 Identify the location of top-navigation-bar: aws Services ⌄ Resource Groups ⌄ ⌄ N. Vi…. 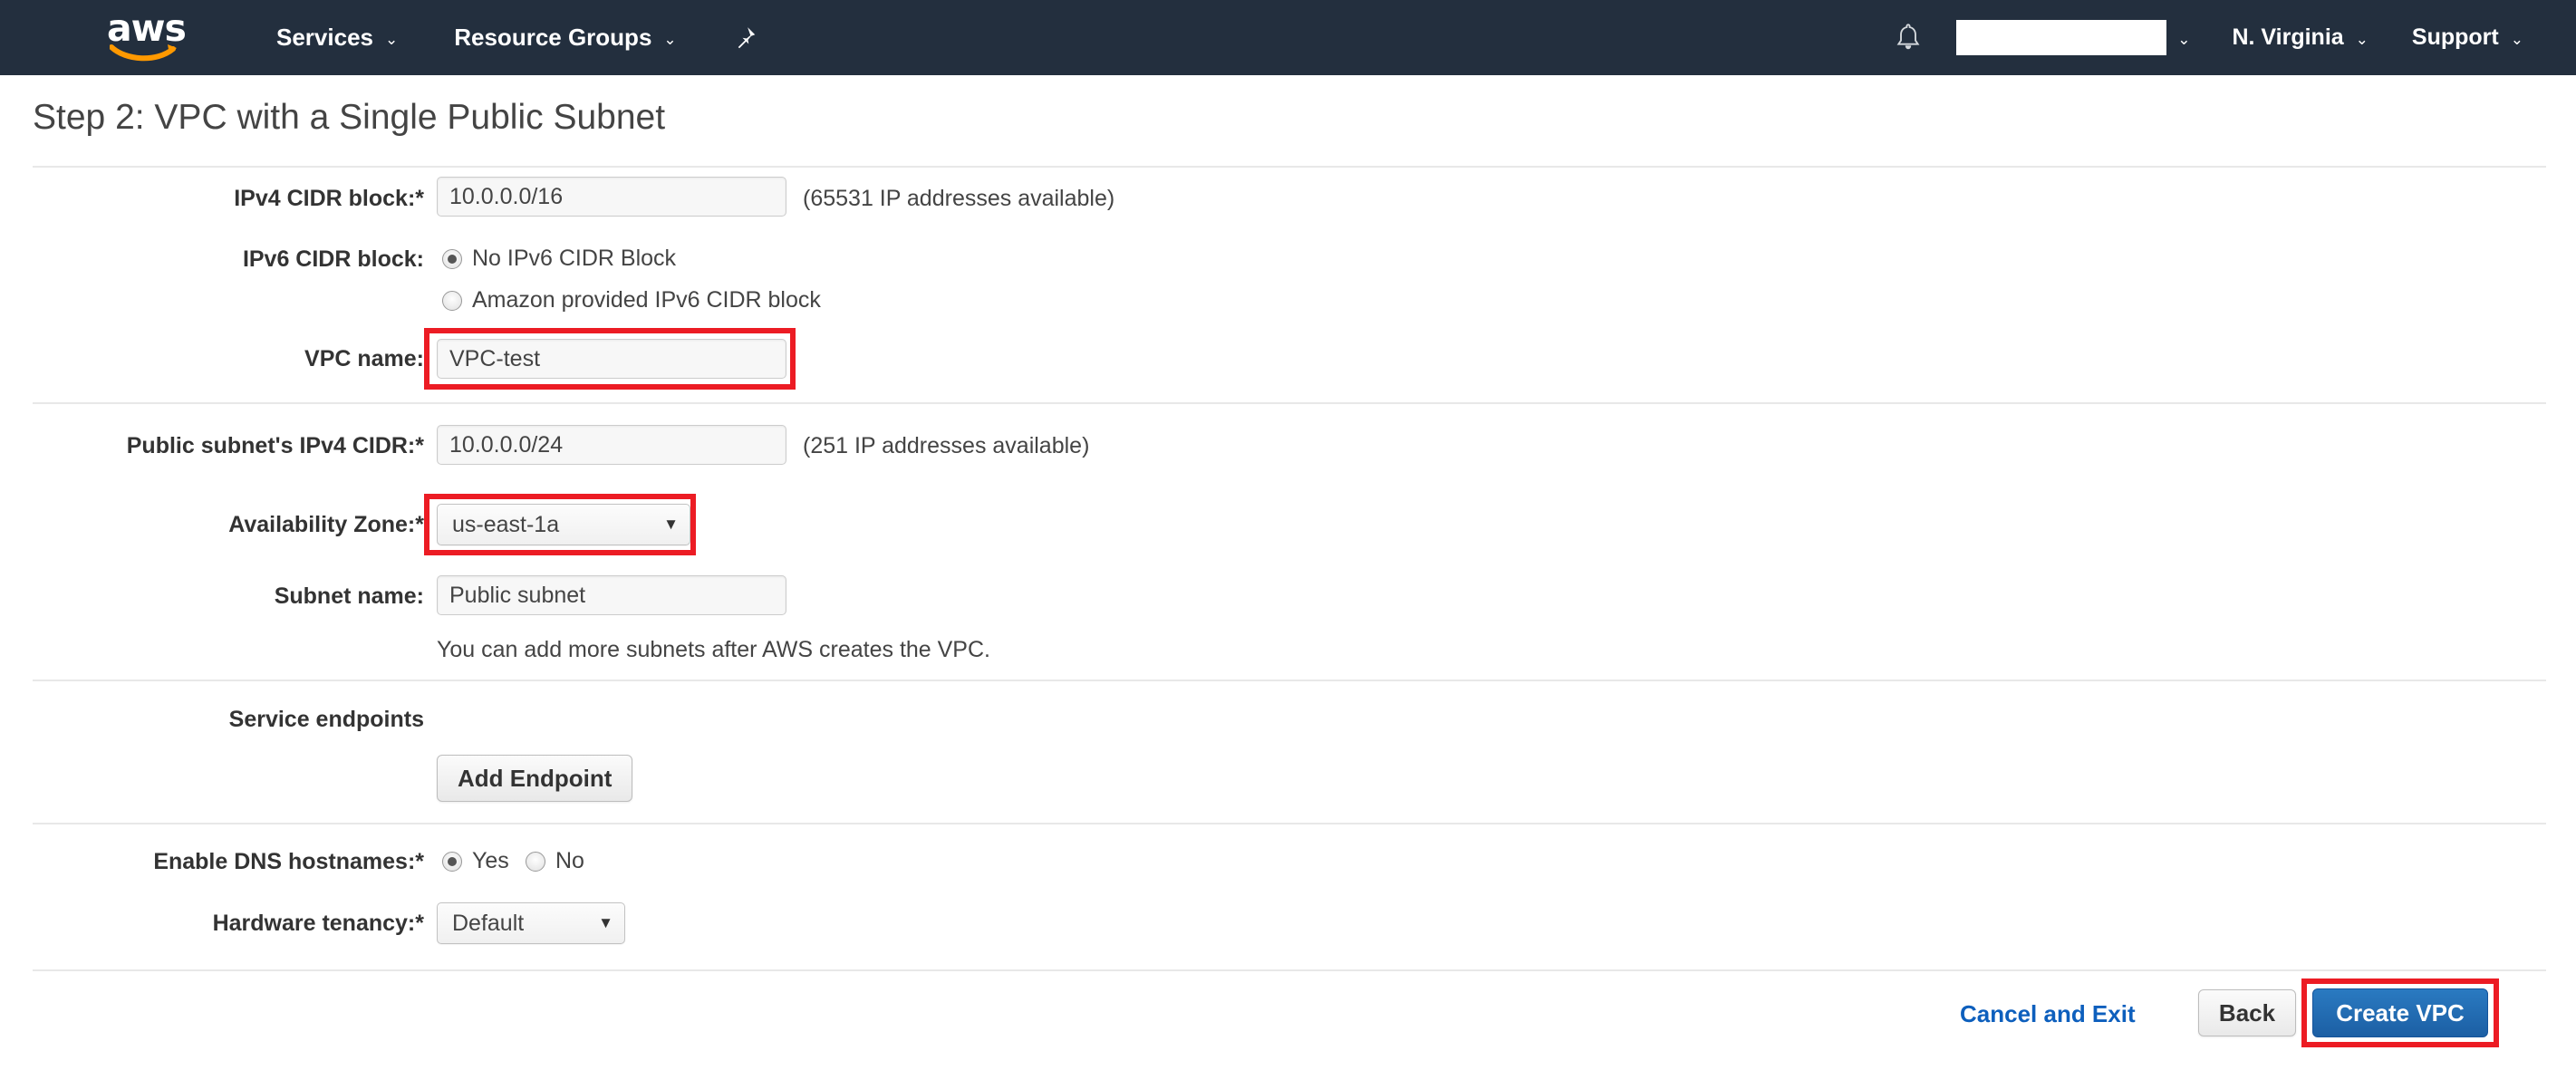
(1288, 37).